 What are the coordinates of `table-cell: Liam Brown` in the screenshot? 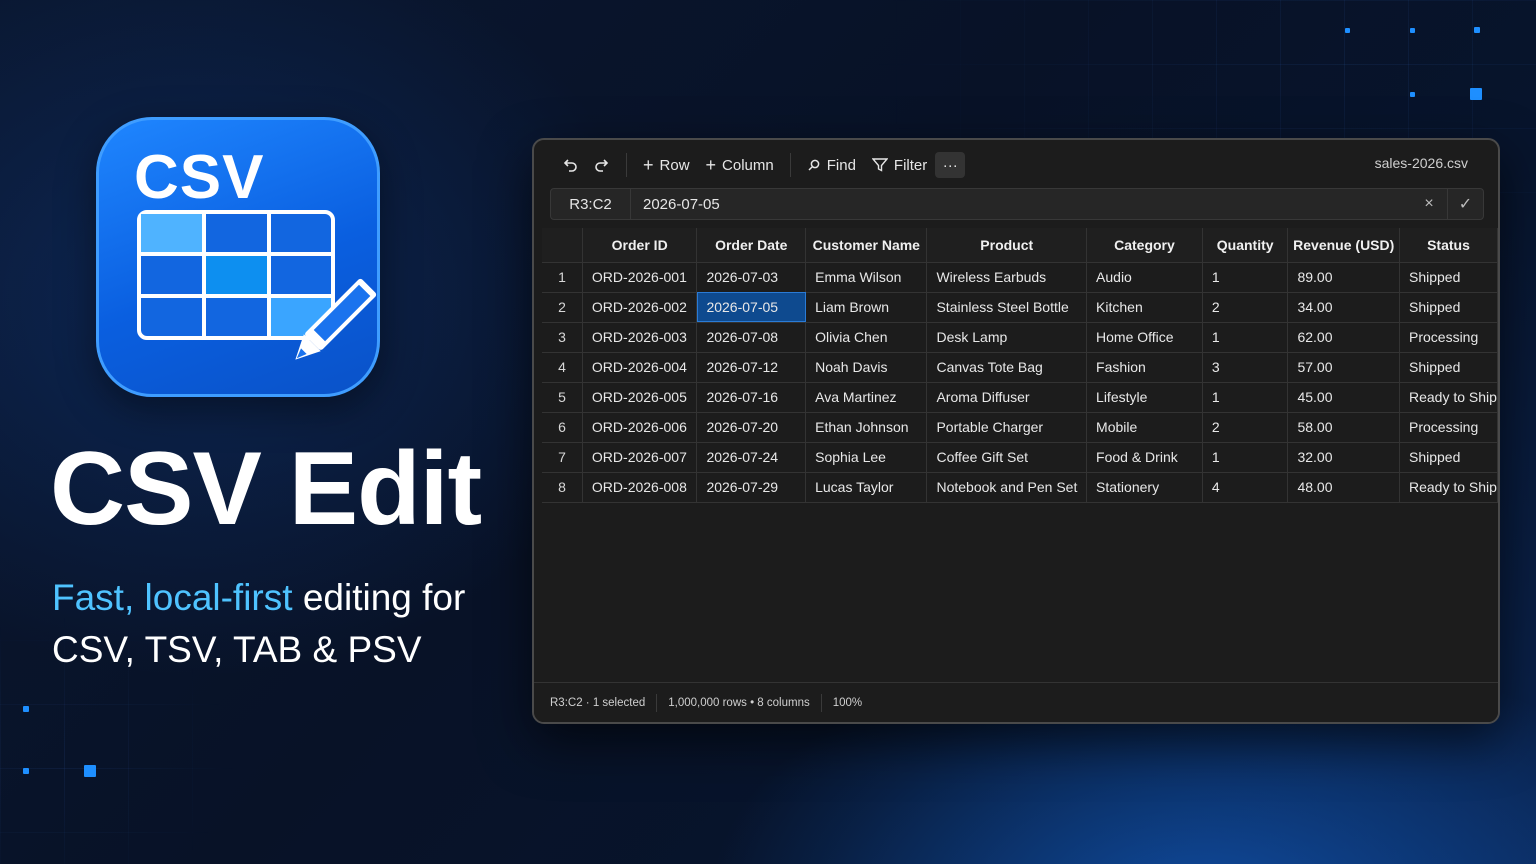 It's located at (866, 307).